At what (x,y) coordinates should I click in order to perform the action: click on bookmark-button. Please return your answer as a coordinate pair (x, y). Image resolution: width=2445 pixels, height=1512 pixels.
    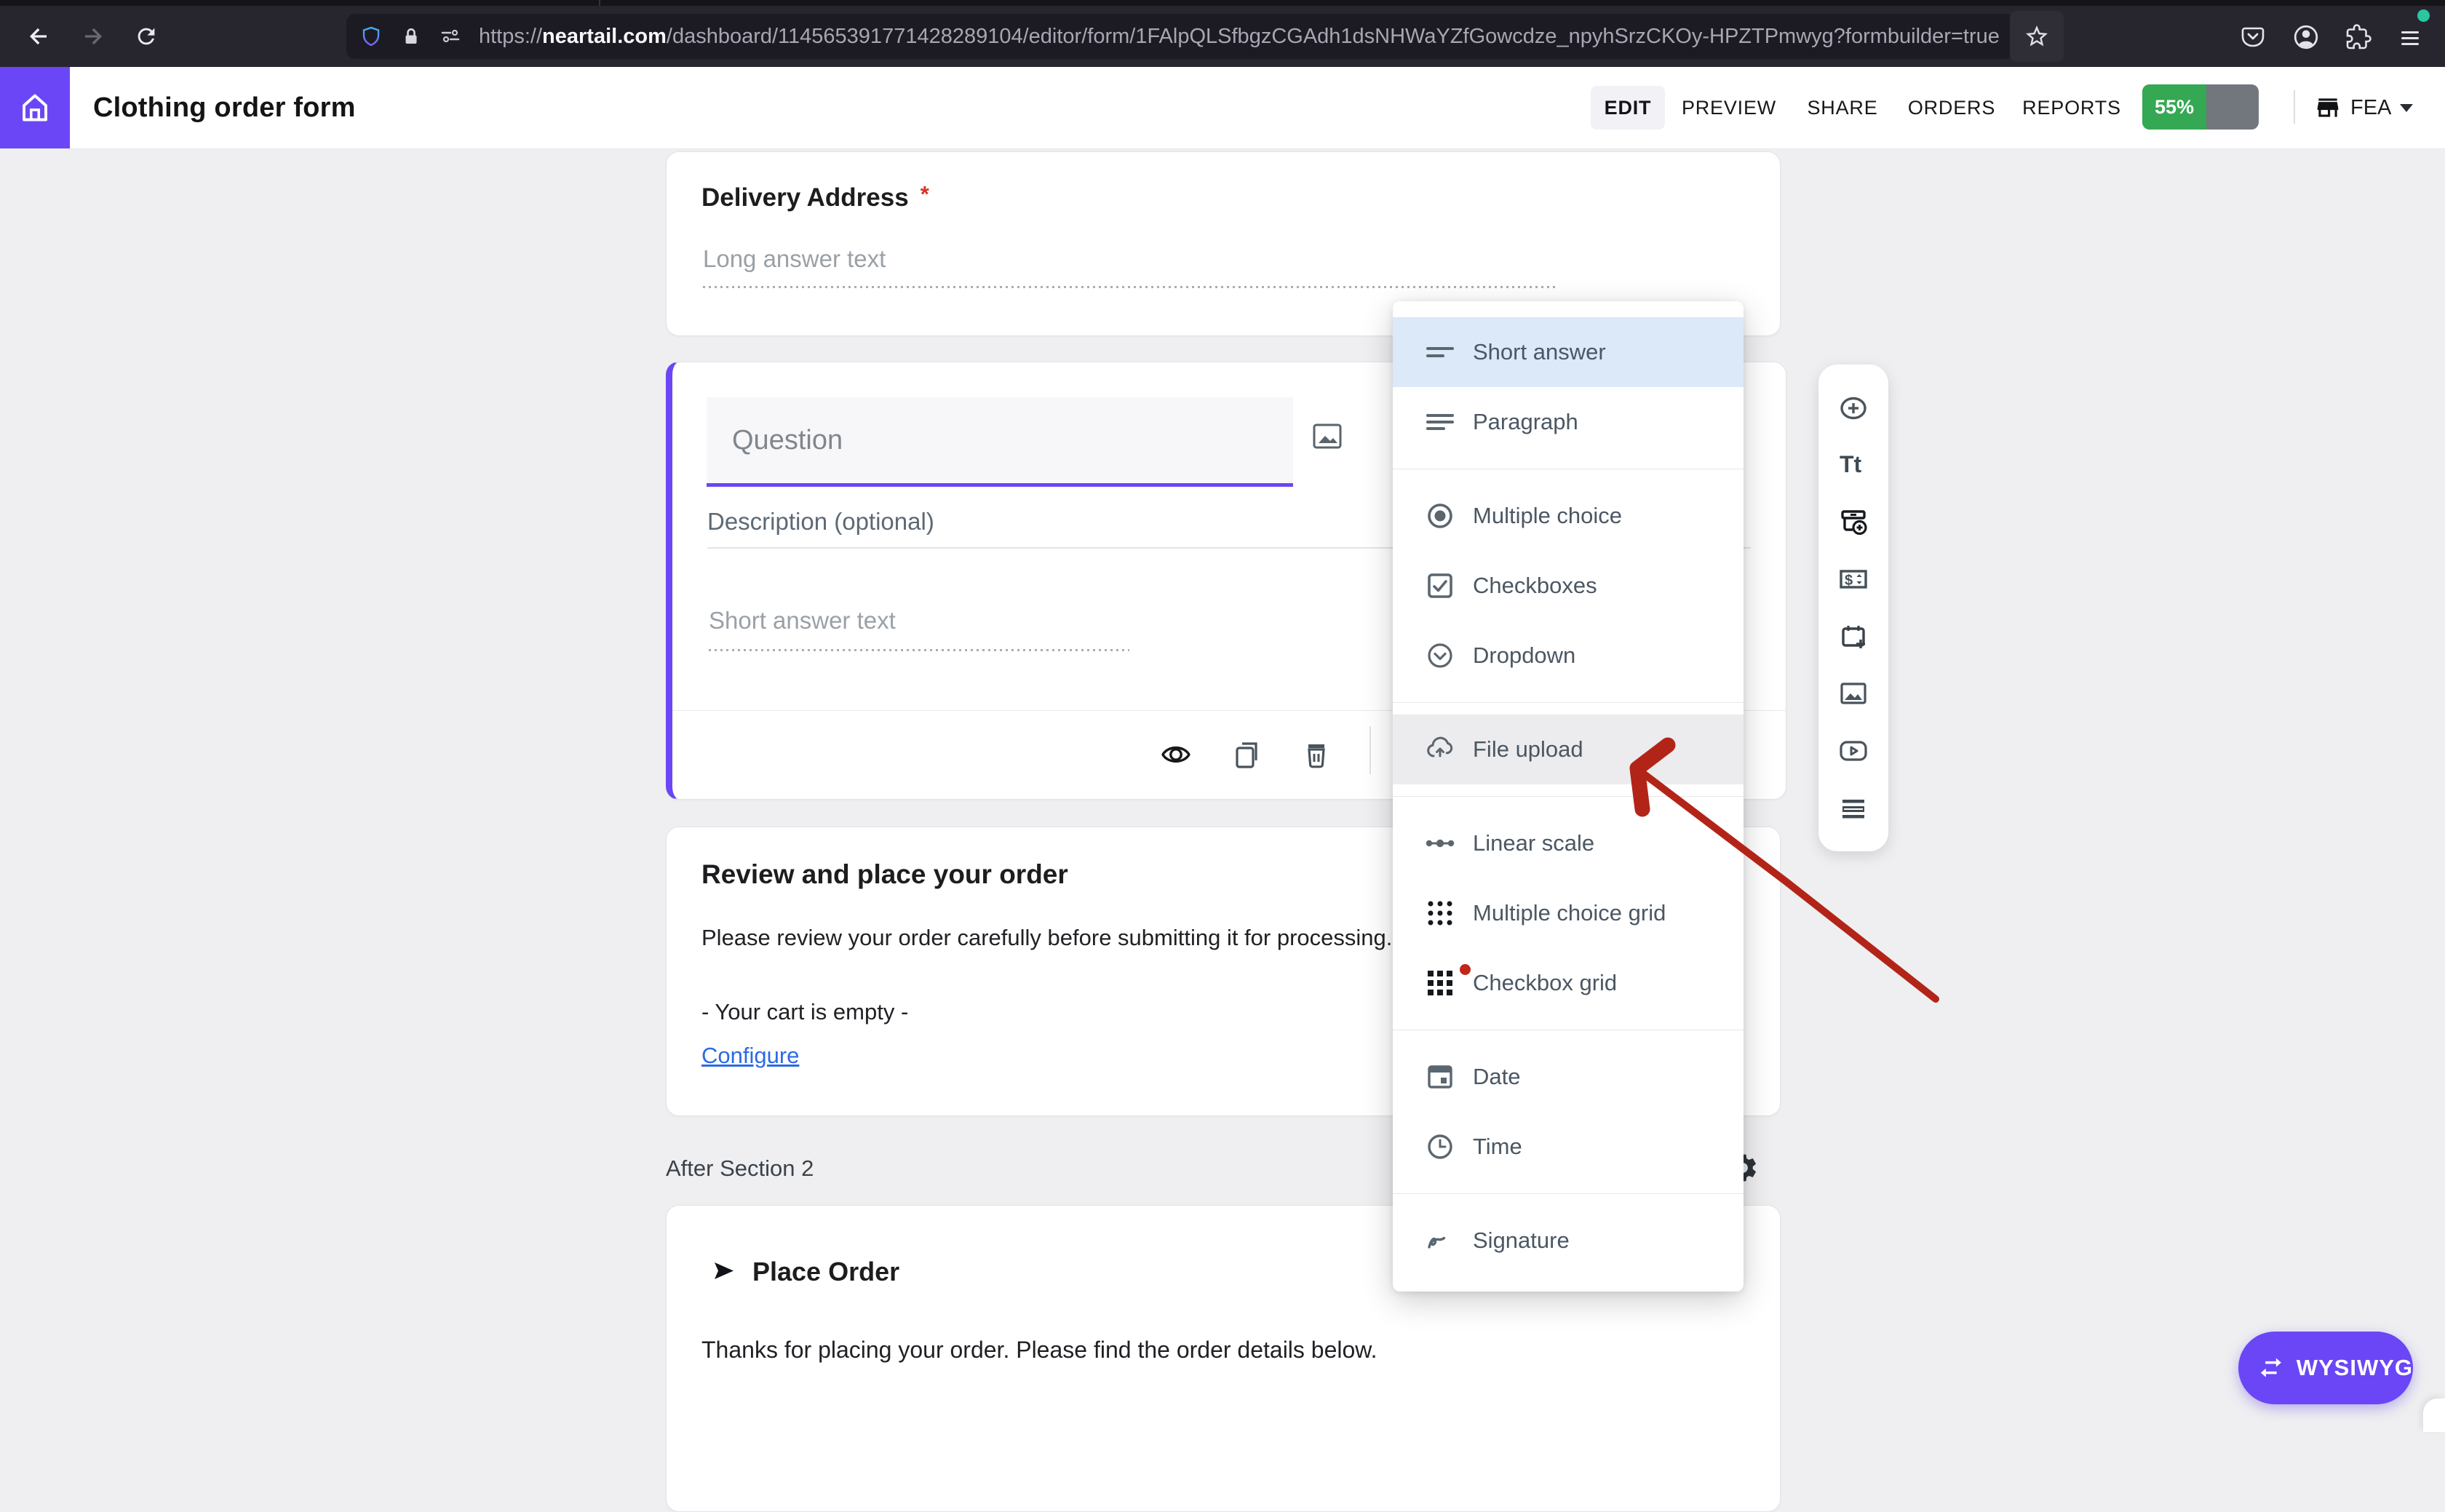
    Looking at the image, I should click on (2037, 36).